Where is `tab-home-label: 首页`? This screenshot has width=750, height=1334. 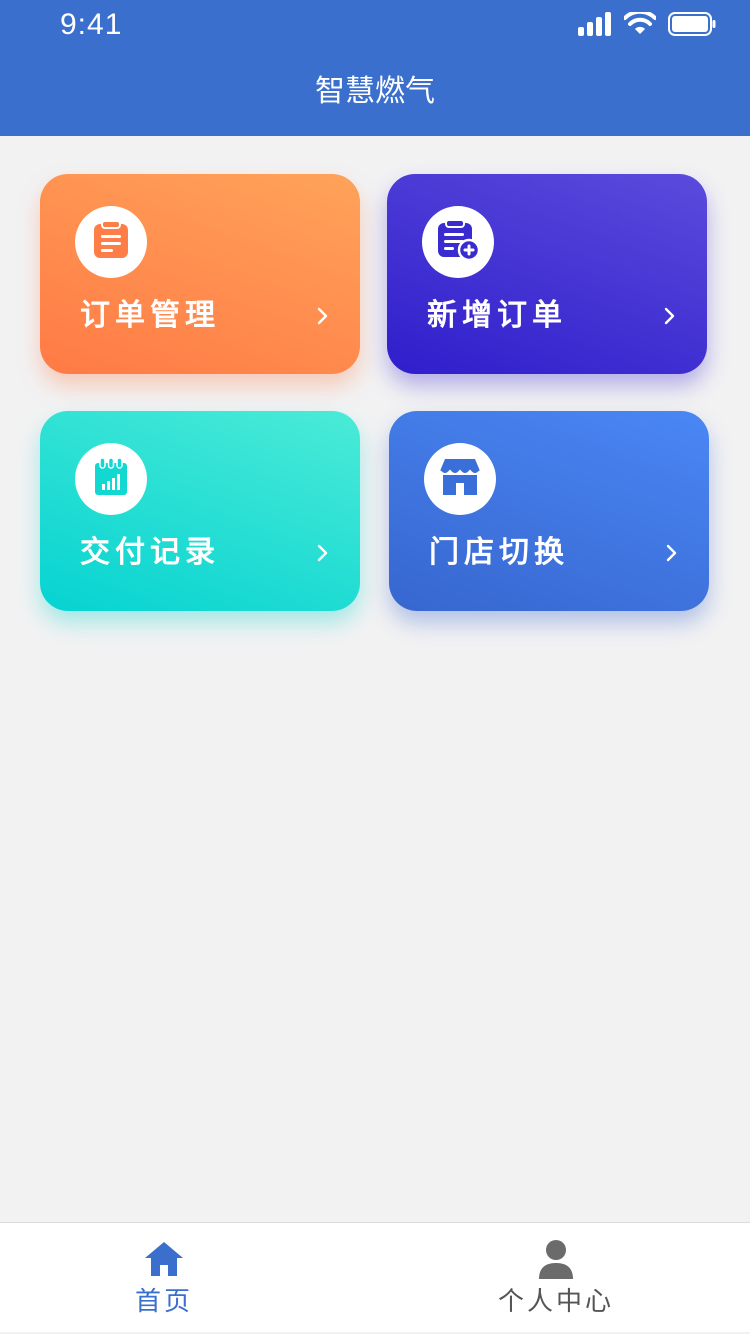 tab-home-label: 首页 is located at coordinates (163, 1301).